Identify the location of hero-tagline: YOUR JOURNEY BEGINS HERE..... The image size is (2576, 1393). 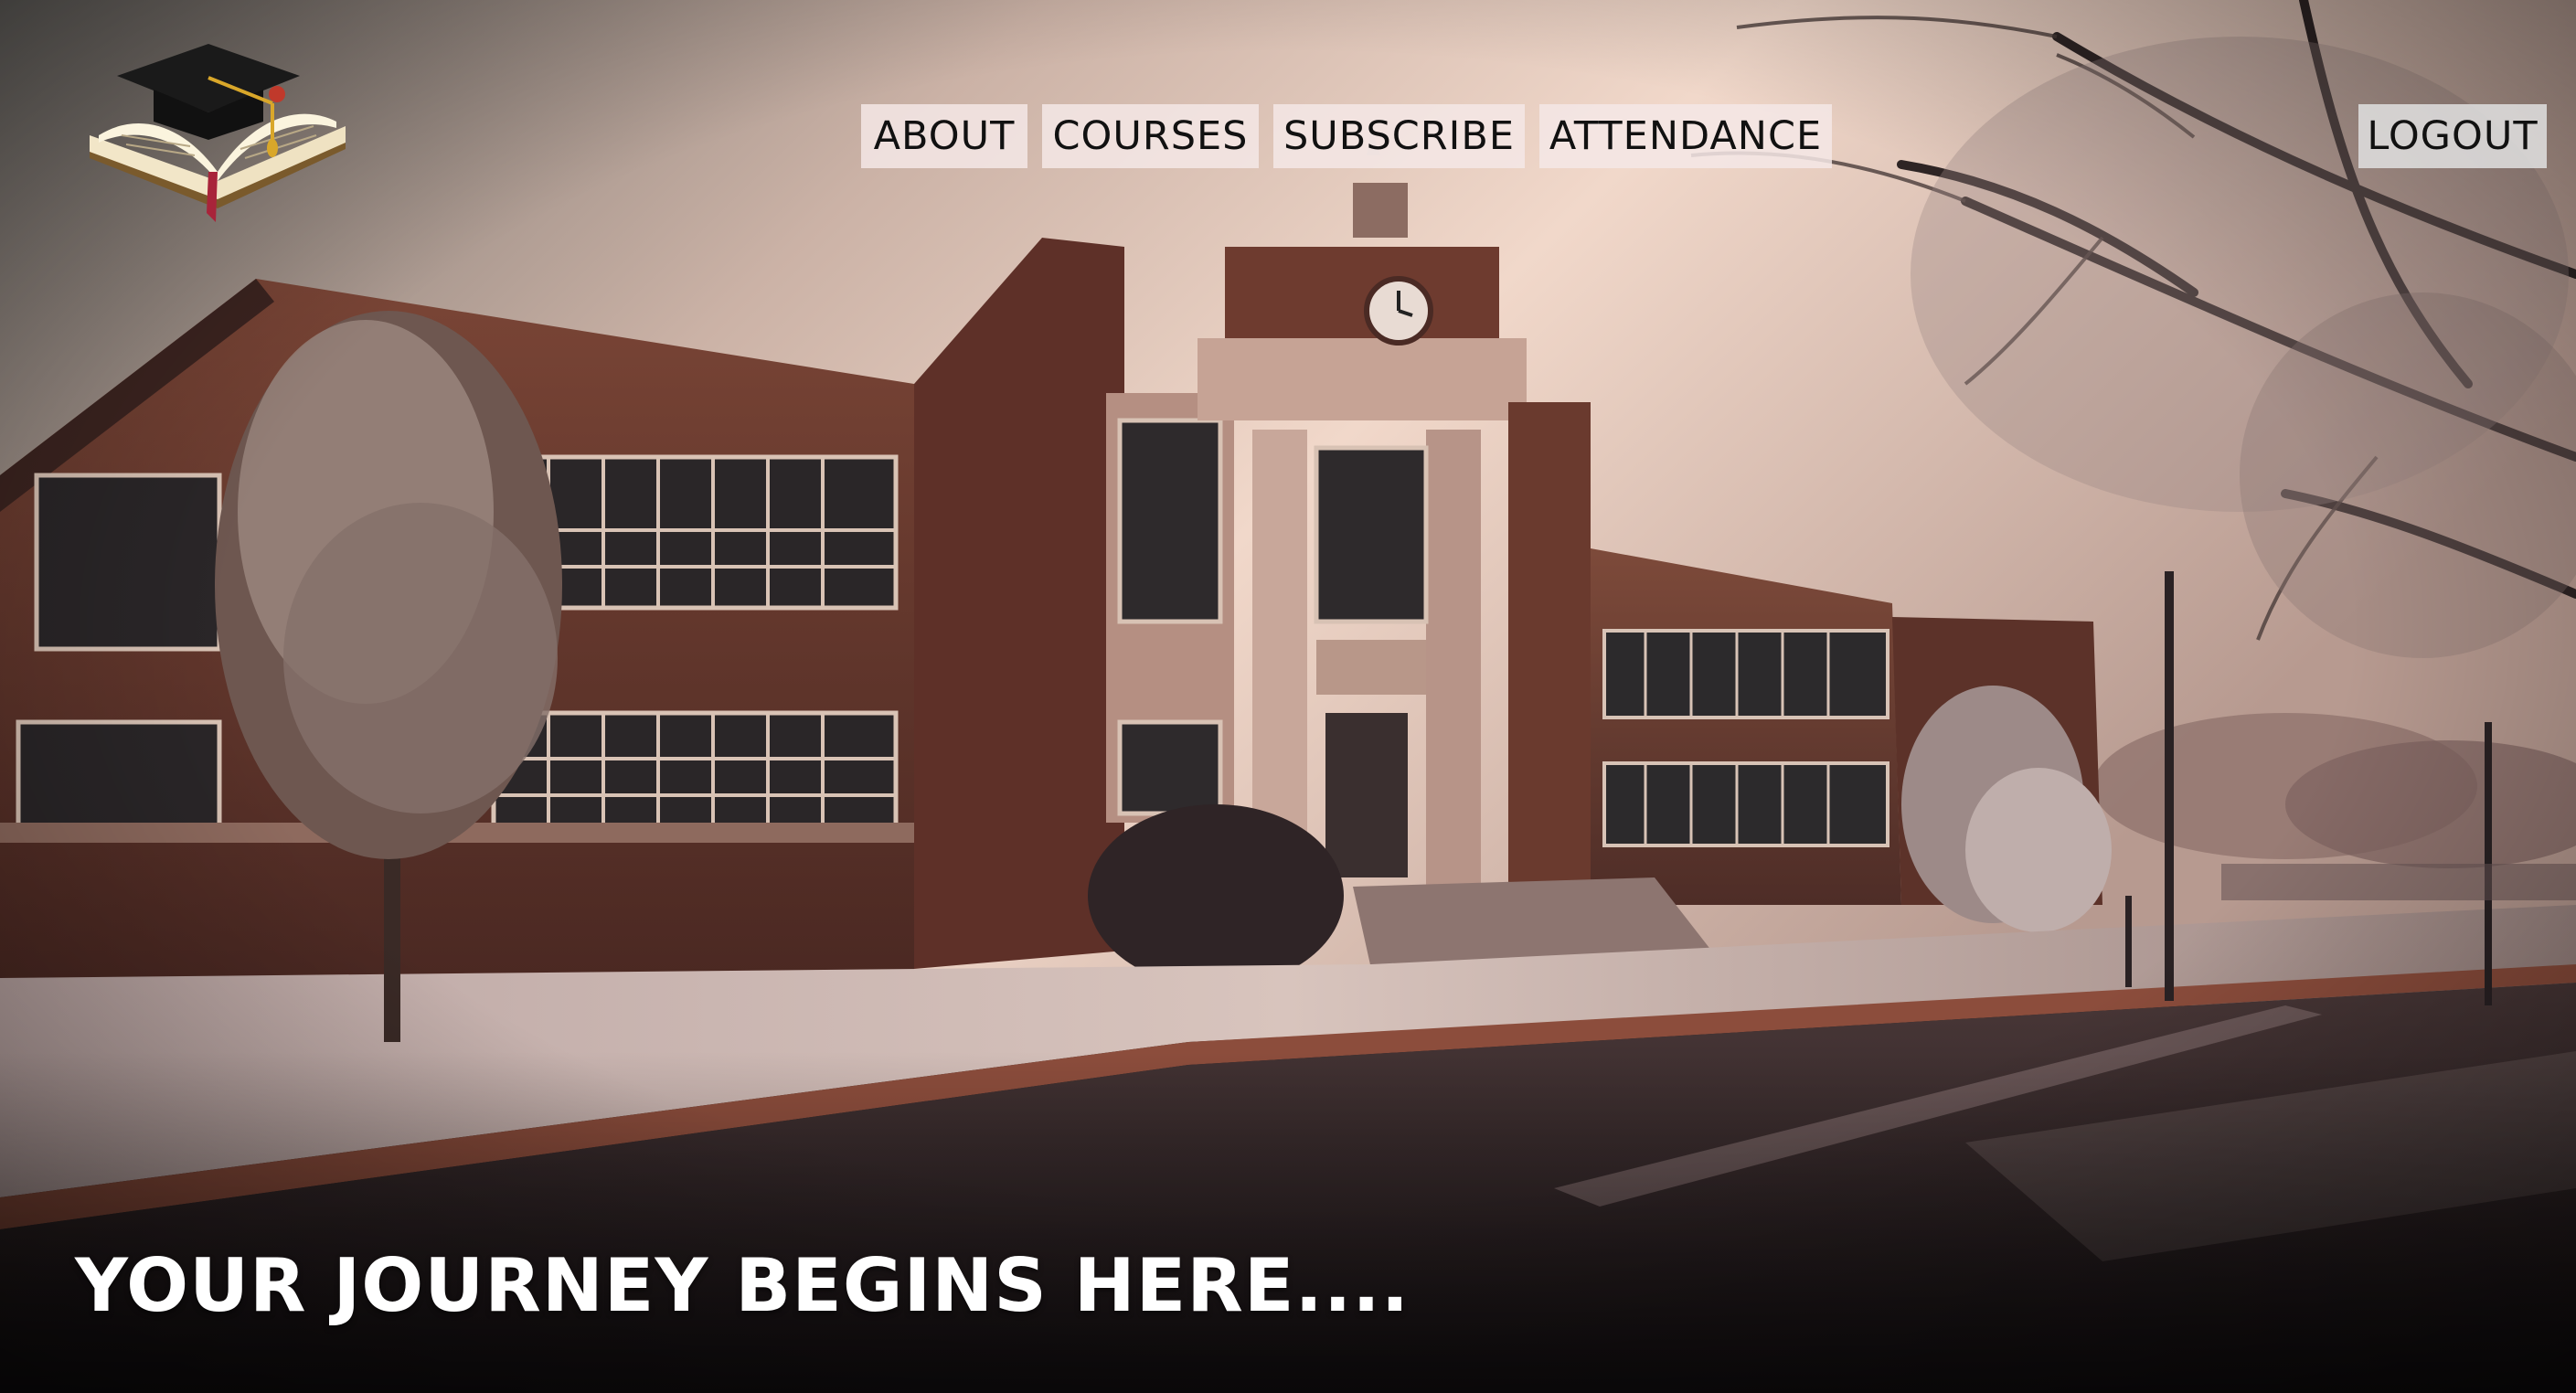
(742, 1285).